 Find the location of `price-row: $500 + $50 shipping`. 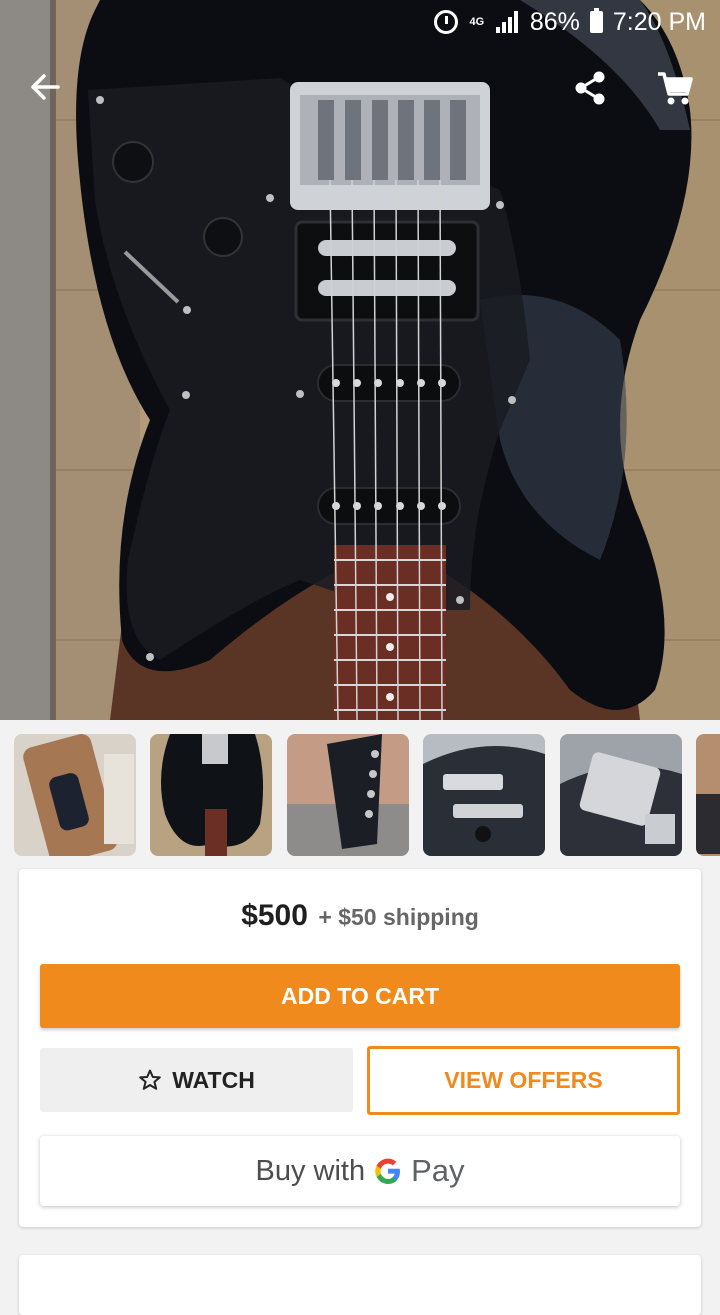

price-row: $500 + $50 shipping is located at coordinates (360, 916).